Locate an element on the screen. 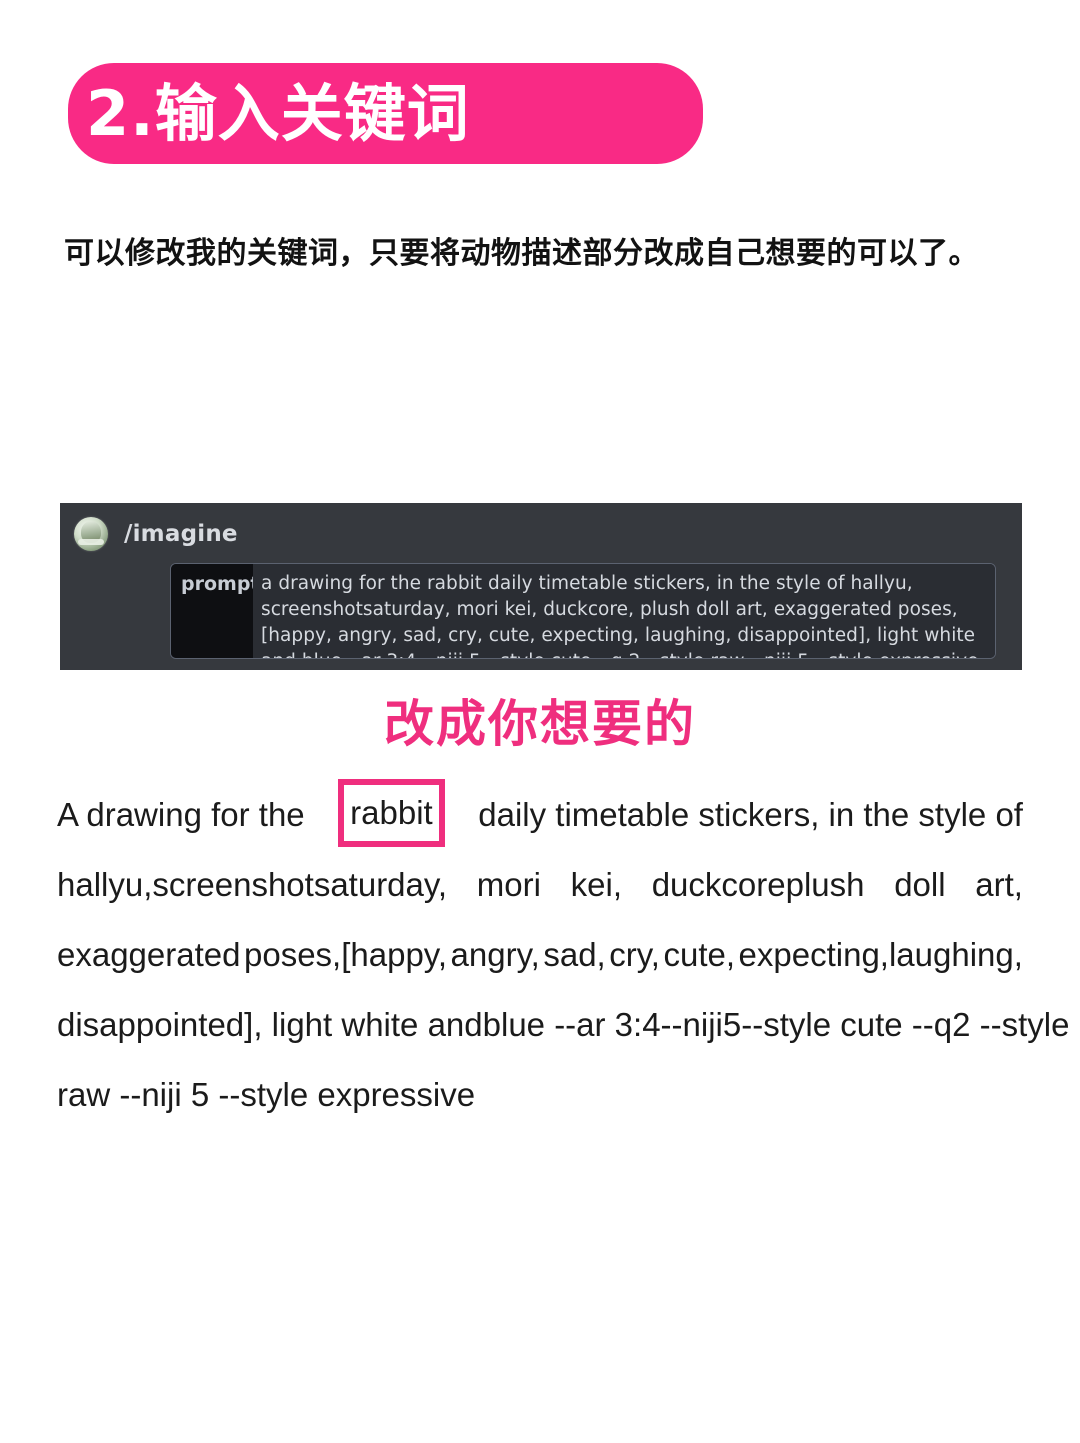 This screenshot has height=1443, width=1080. discord-command-row: /imagine is located at coordinates (541, 534).